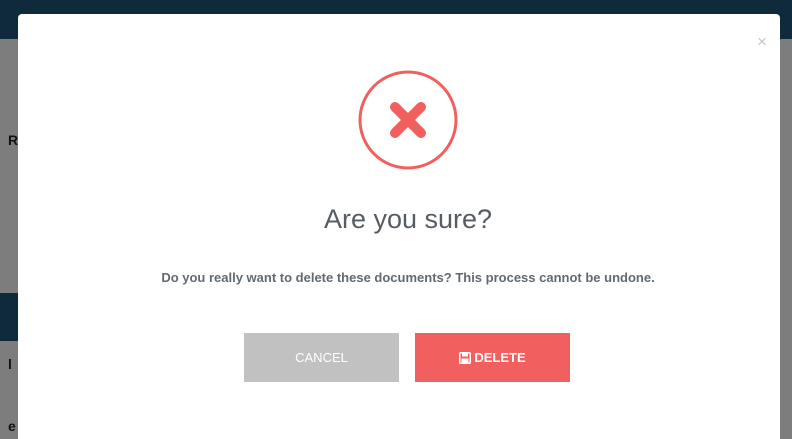  Describe the element at coordinates (762, 41) in the screenshot. I see `close-button: ×` at that location.